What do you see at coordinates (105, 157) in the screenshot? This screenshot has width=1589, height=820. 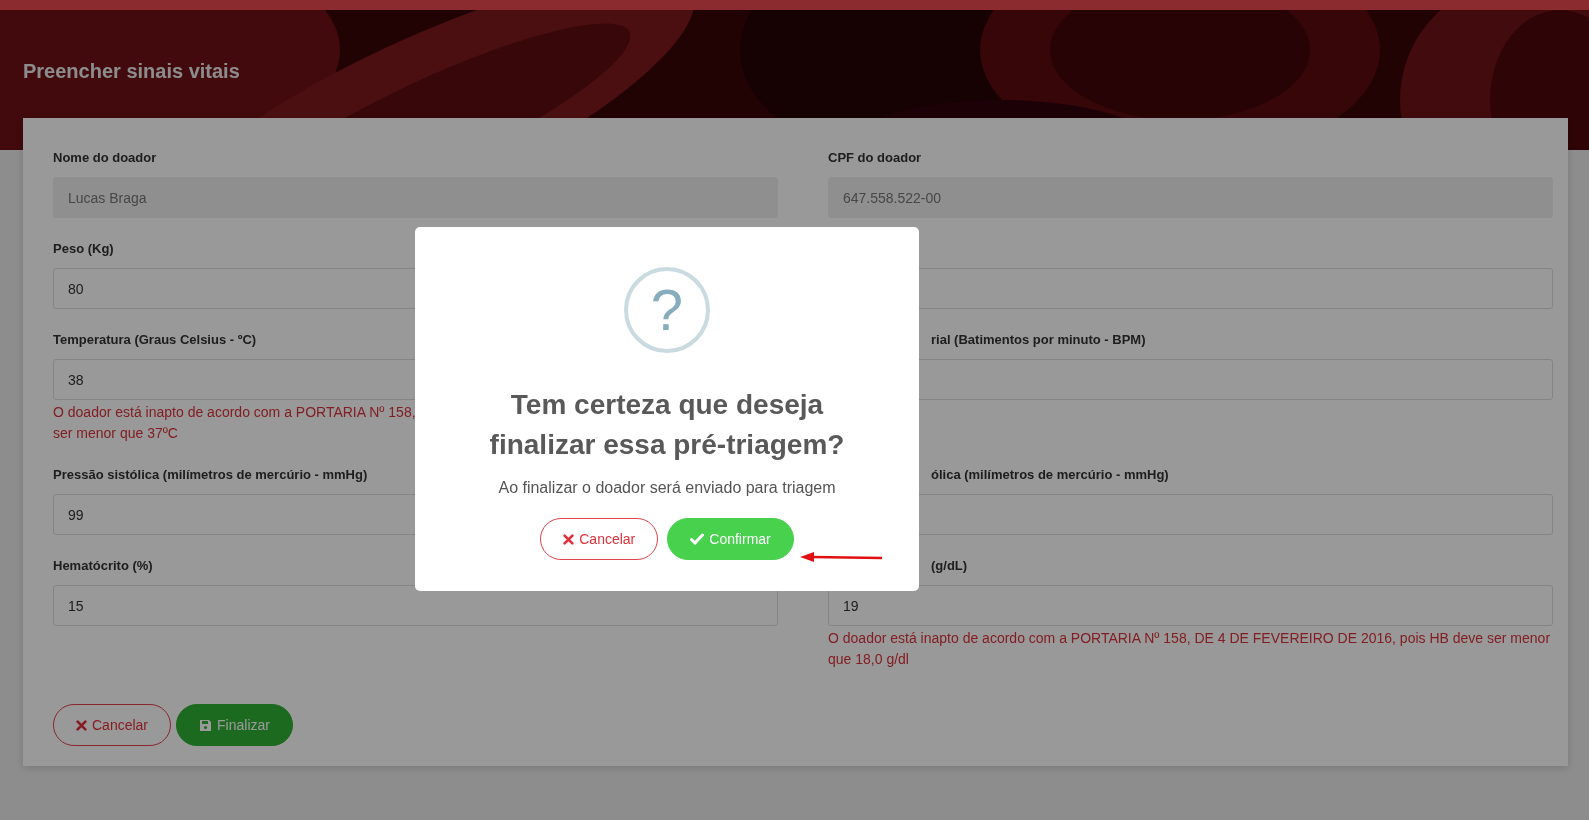 I see `field-label: Nome do doador` at bounding box center [105, 157].